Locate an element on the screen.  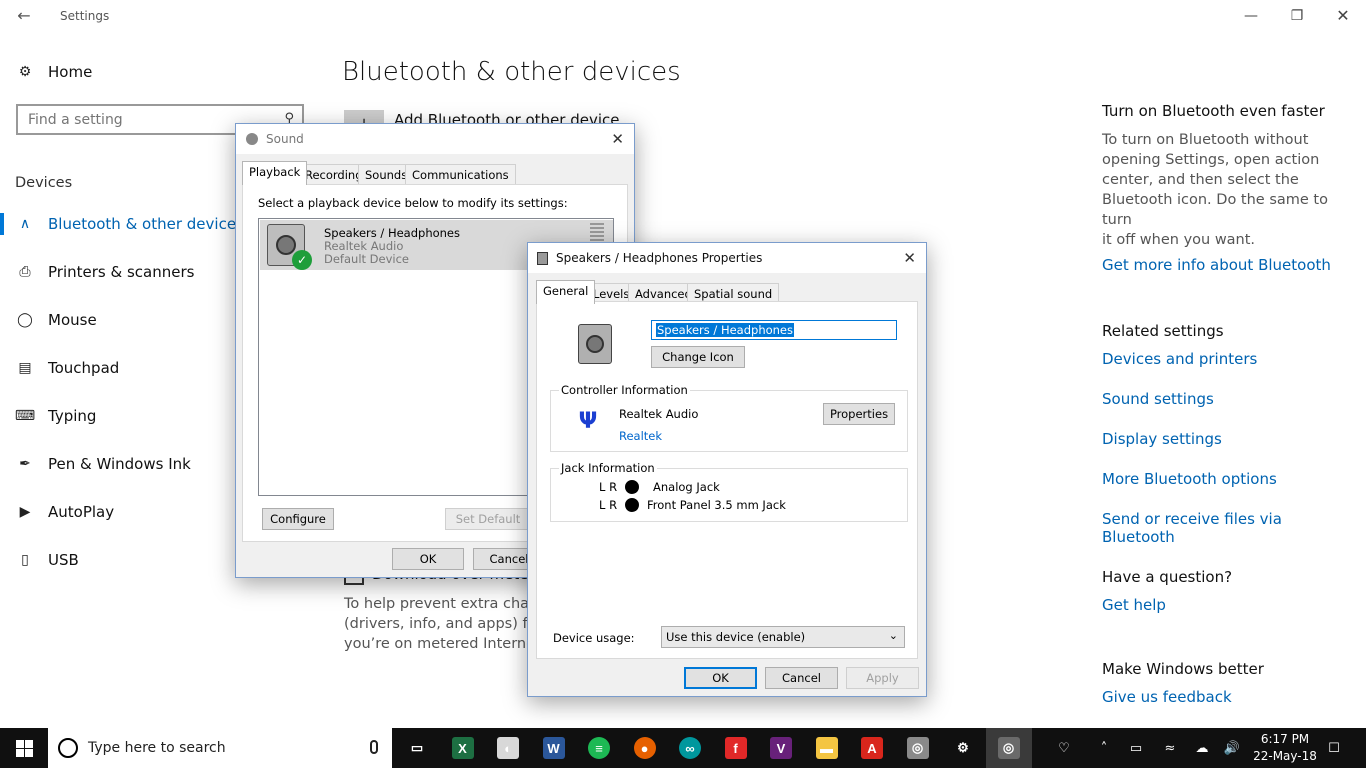
set-default-button: Set Default is located at coordinates (488, 519).